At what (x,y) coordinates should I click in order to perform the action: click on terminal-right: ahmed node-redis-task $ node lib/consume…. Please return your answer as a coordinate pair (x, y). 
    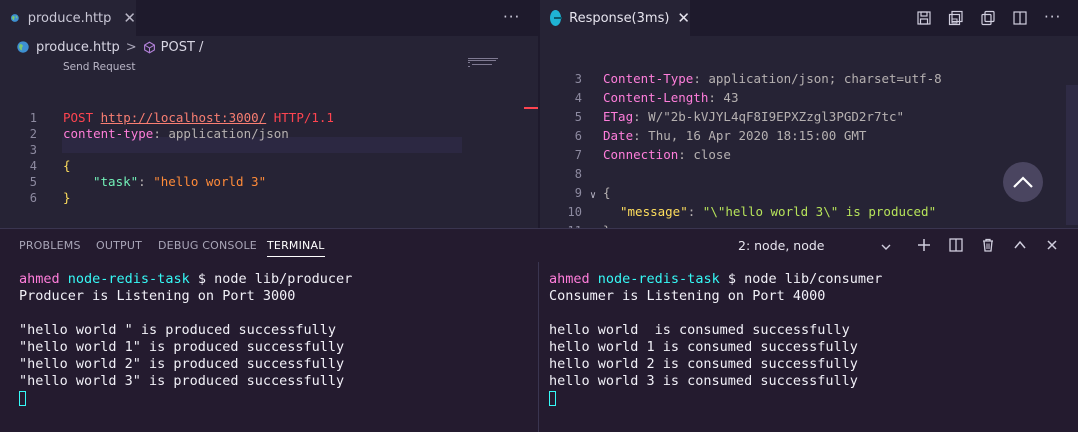
    Looking at the image, I should click on (715, 339).